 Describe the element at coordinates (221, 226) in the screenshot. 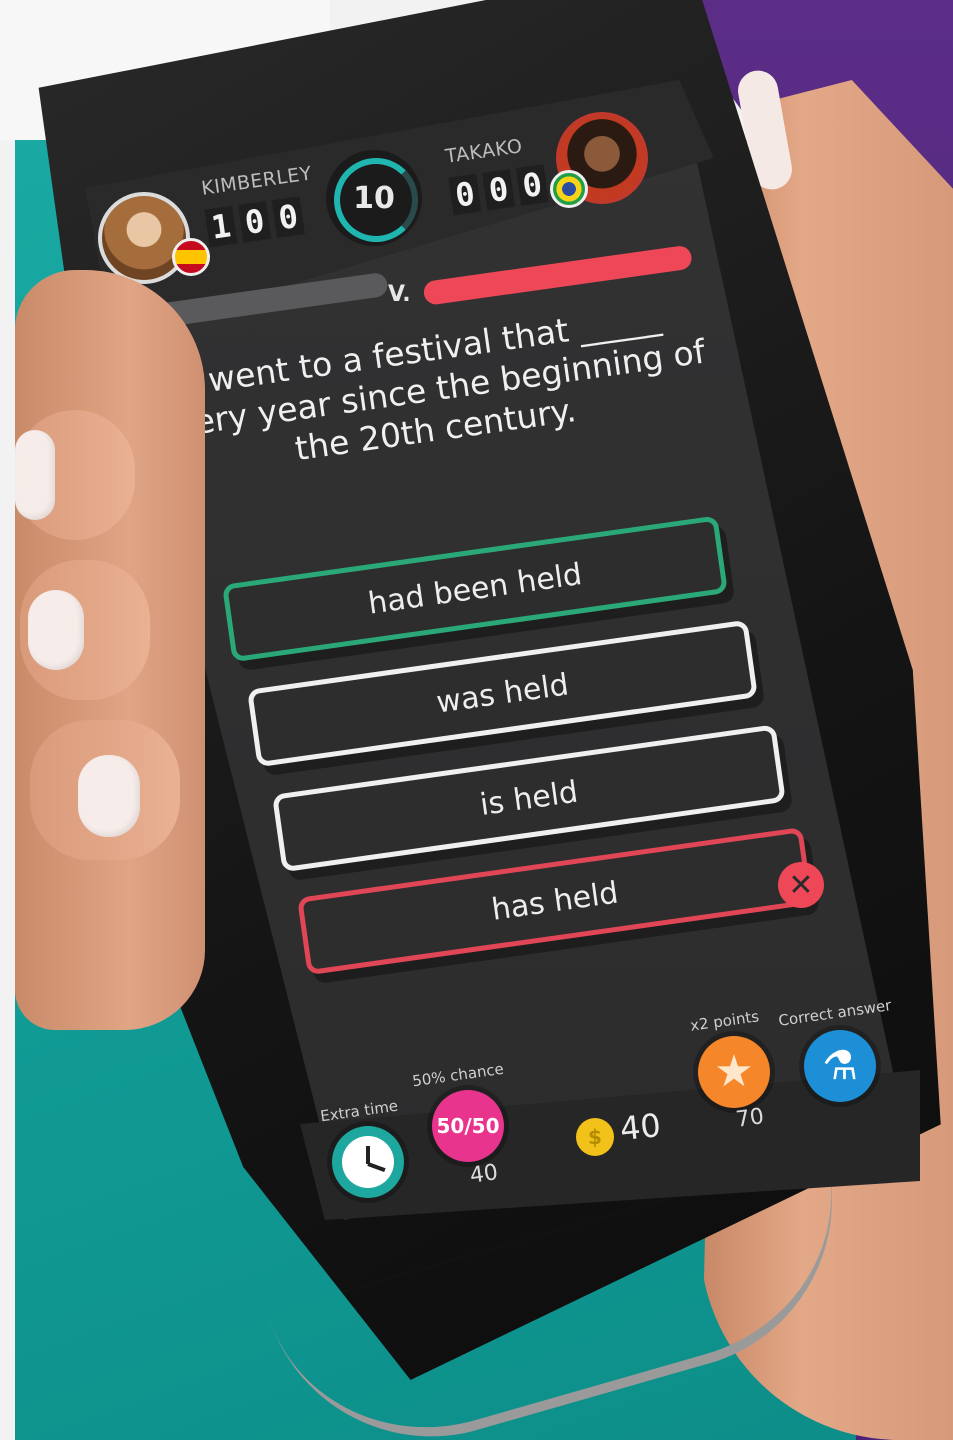

I see `score-digit: 1` at that location.